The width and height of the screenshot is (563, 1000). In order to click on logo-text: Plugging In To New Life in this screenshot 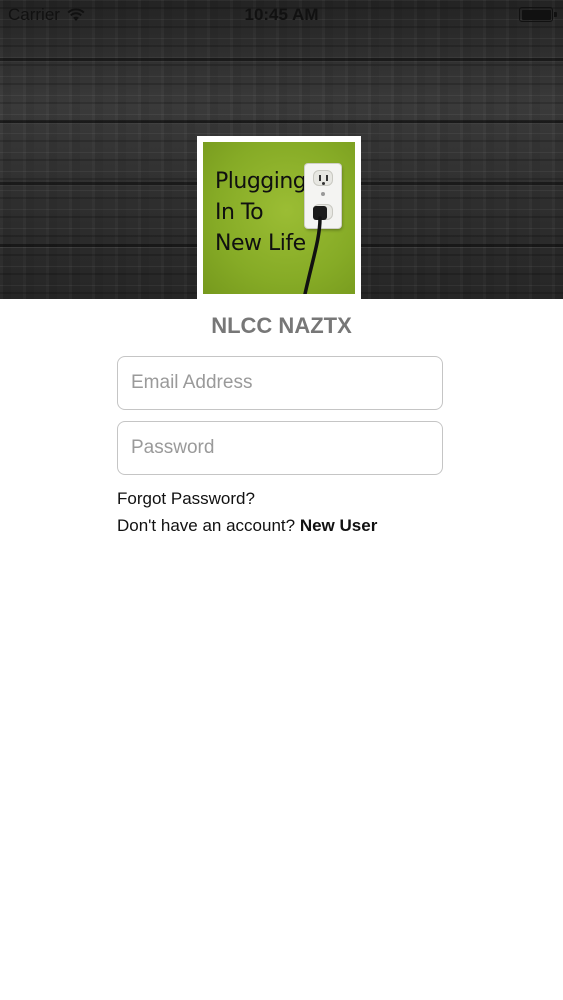, I will do `click(261, 212)`.